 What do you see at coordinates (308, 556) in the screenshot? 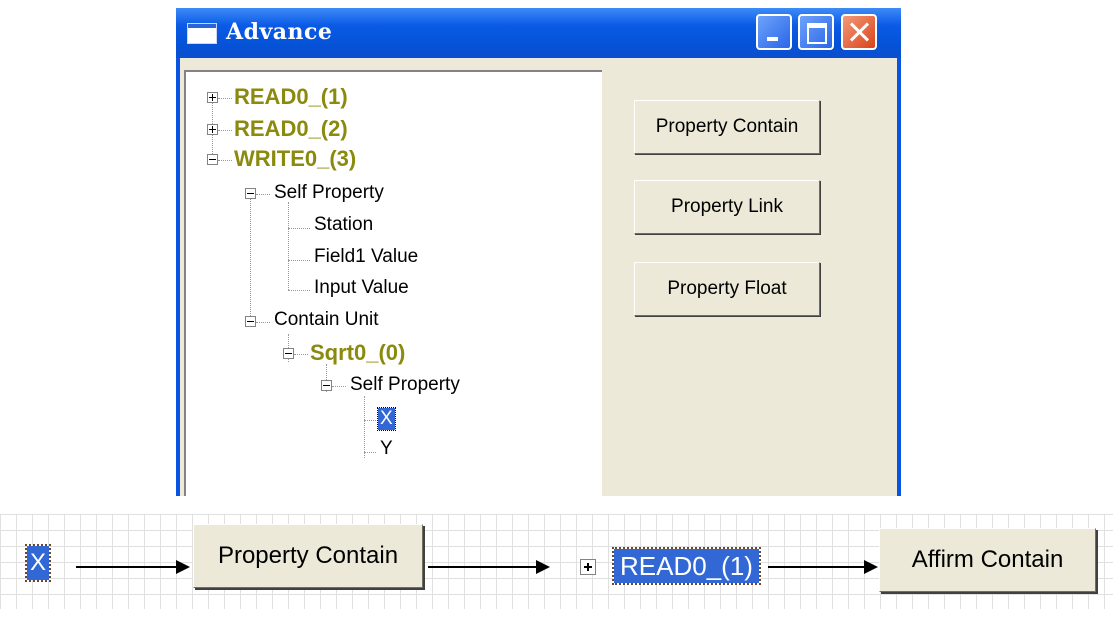
I see `flow-property-contain-button: Property Contain` at bounding box center [308, 556].